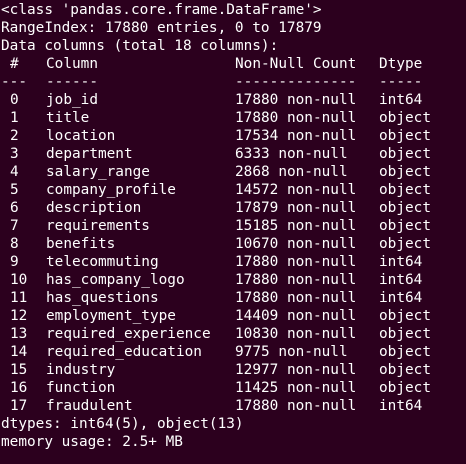  What do you see at coordinates (72, 100) in the screenshot?
I see `row-column-name: job_id` at bounding box center [72, 100].